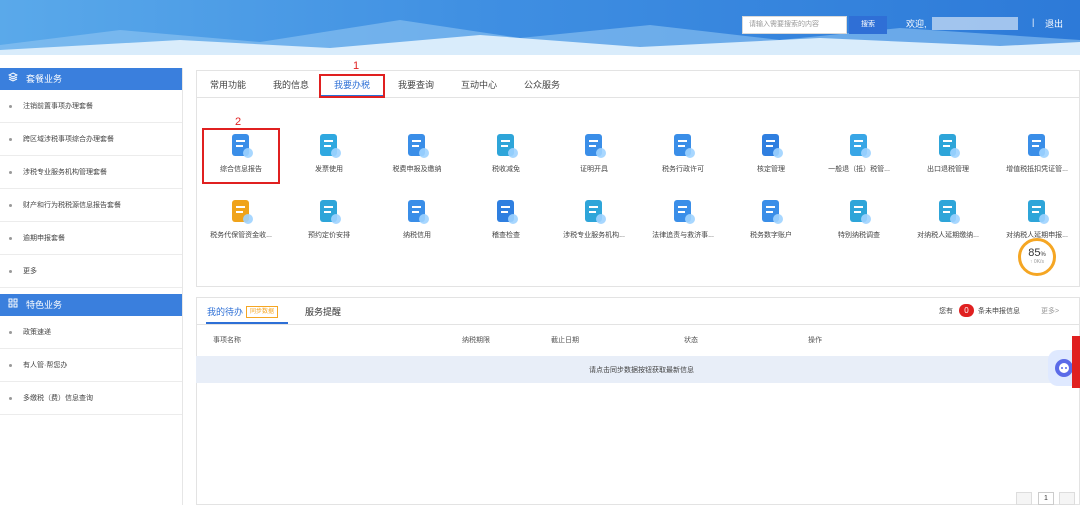 The width and height of the screenshot is (1080, 505). Describe the element at coordinates (966, 310) in the screenshot. I see `unfiled-count-badge: 0` at that location.